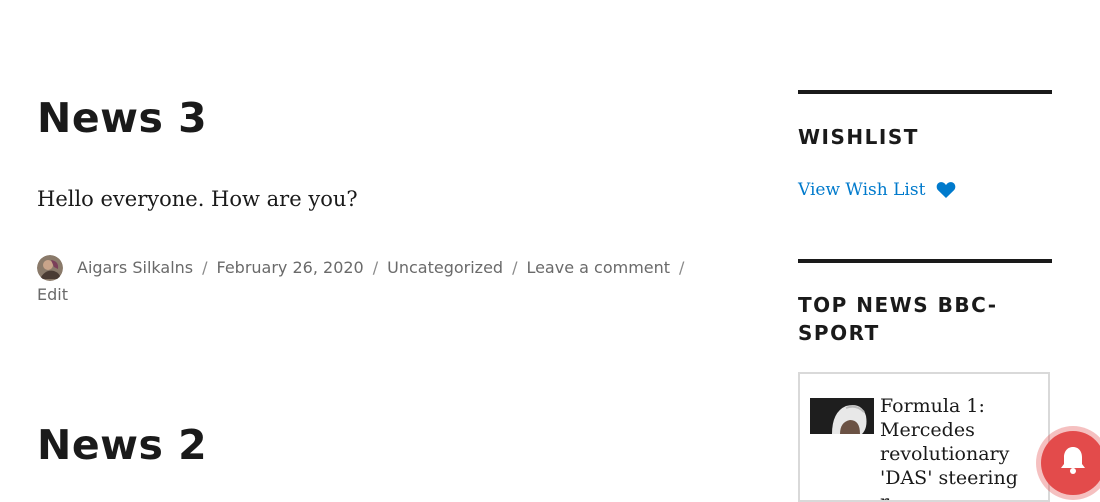 This screenshot has width=1100, height=502. Describe the element at coordinates (50, 268) in the screenshot. I see `author-avatar` at that location.